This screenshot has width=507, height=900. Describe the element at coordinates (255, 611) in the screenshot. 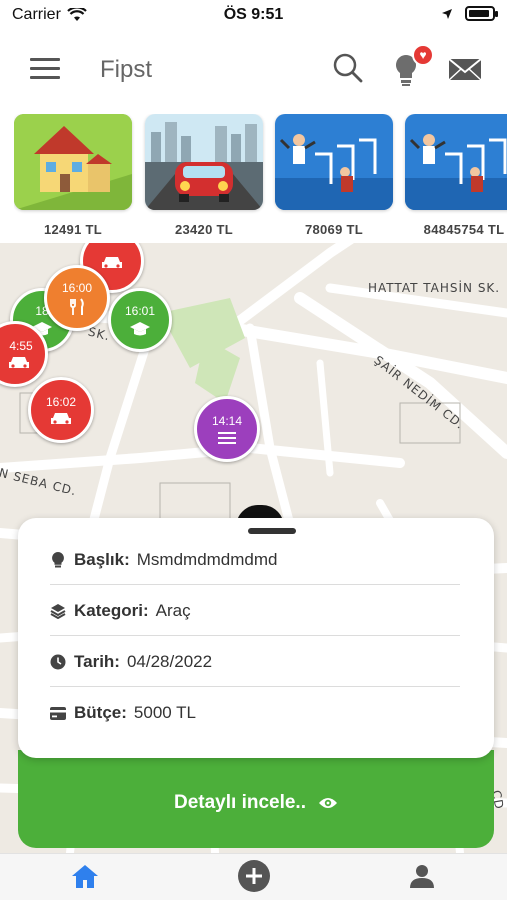

I see `detail-category-row: Kategori: Araç` at that location.